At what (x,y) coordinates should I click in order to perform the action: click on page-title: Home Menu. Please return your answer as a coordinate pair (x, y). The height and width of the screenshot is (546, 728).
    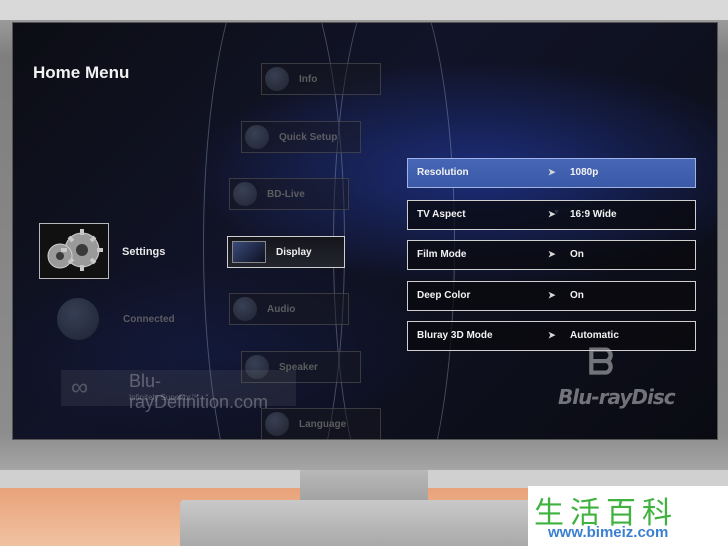
    Looking at the image, I should click on (81, 72).